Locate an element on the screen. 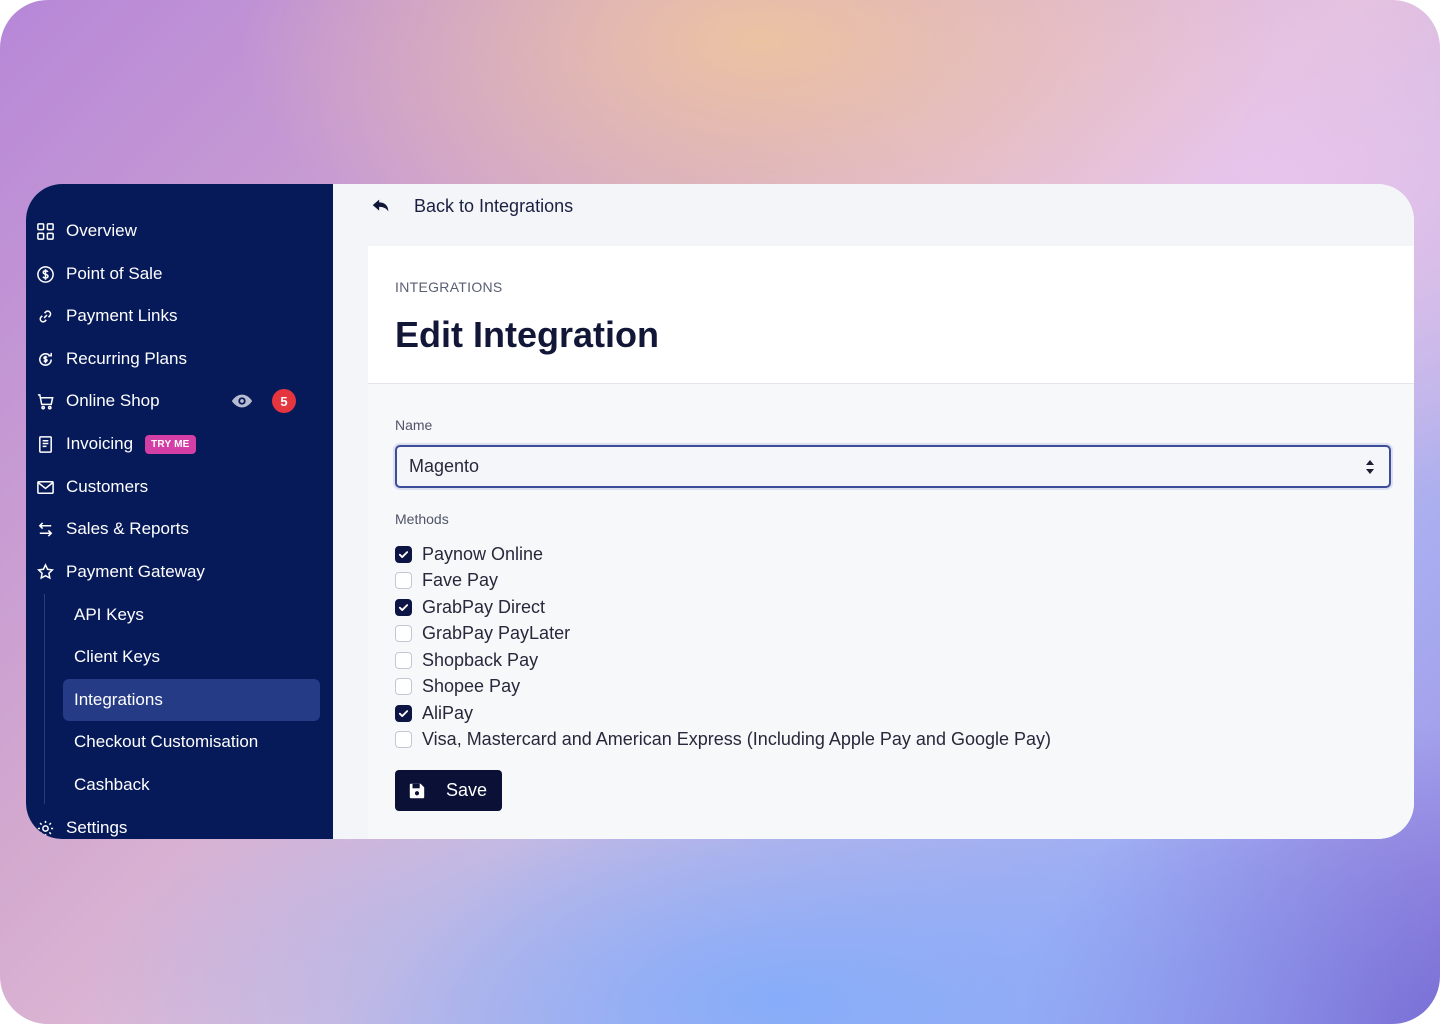  back-link: Back to Integrations is located at coordinates (471, 206).